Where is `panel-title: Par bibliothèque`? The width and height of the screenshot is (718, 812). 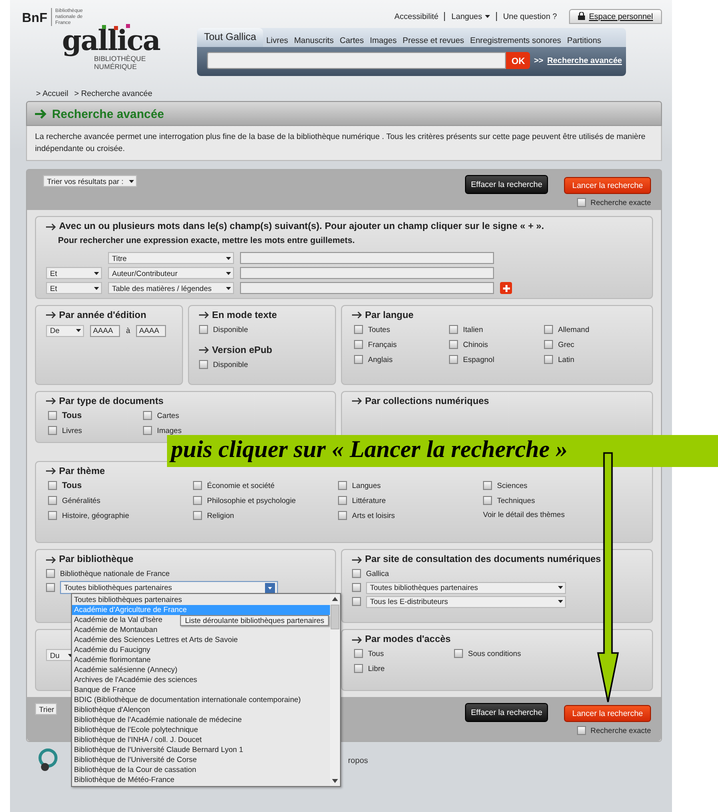
panel-title: Par bibliothèque is located at coordinates (96, 559).